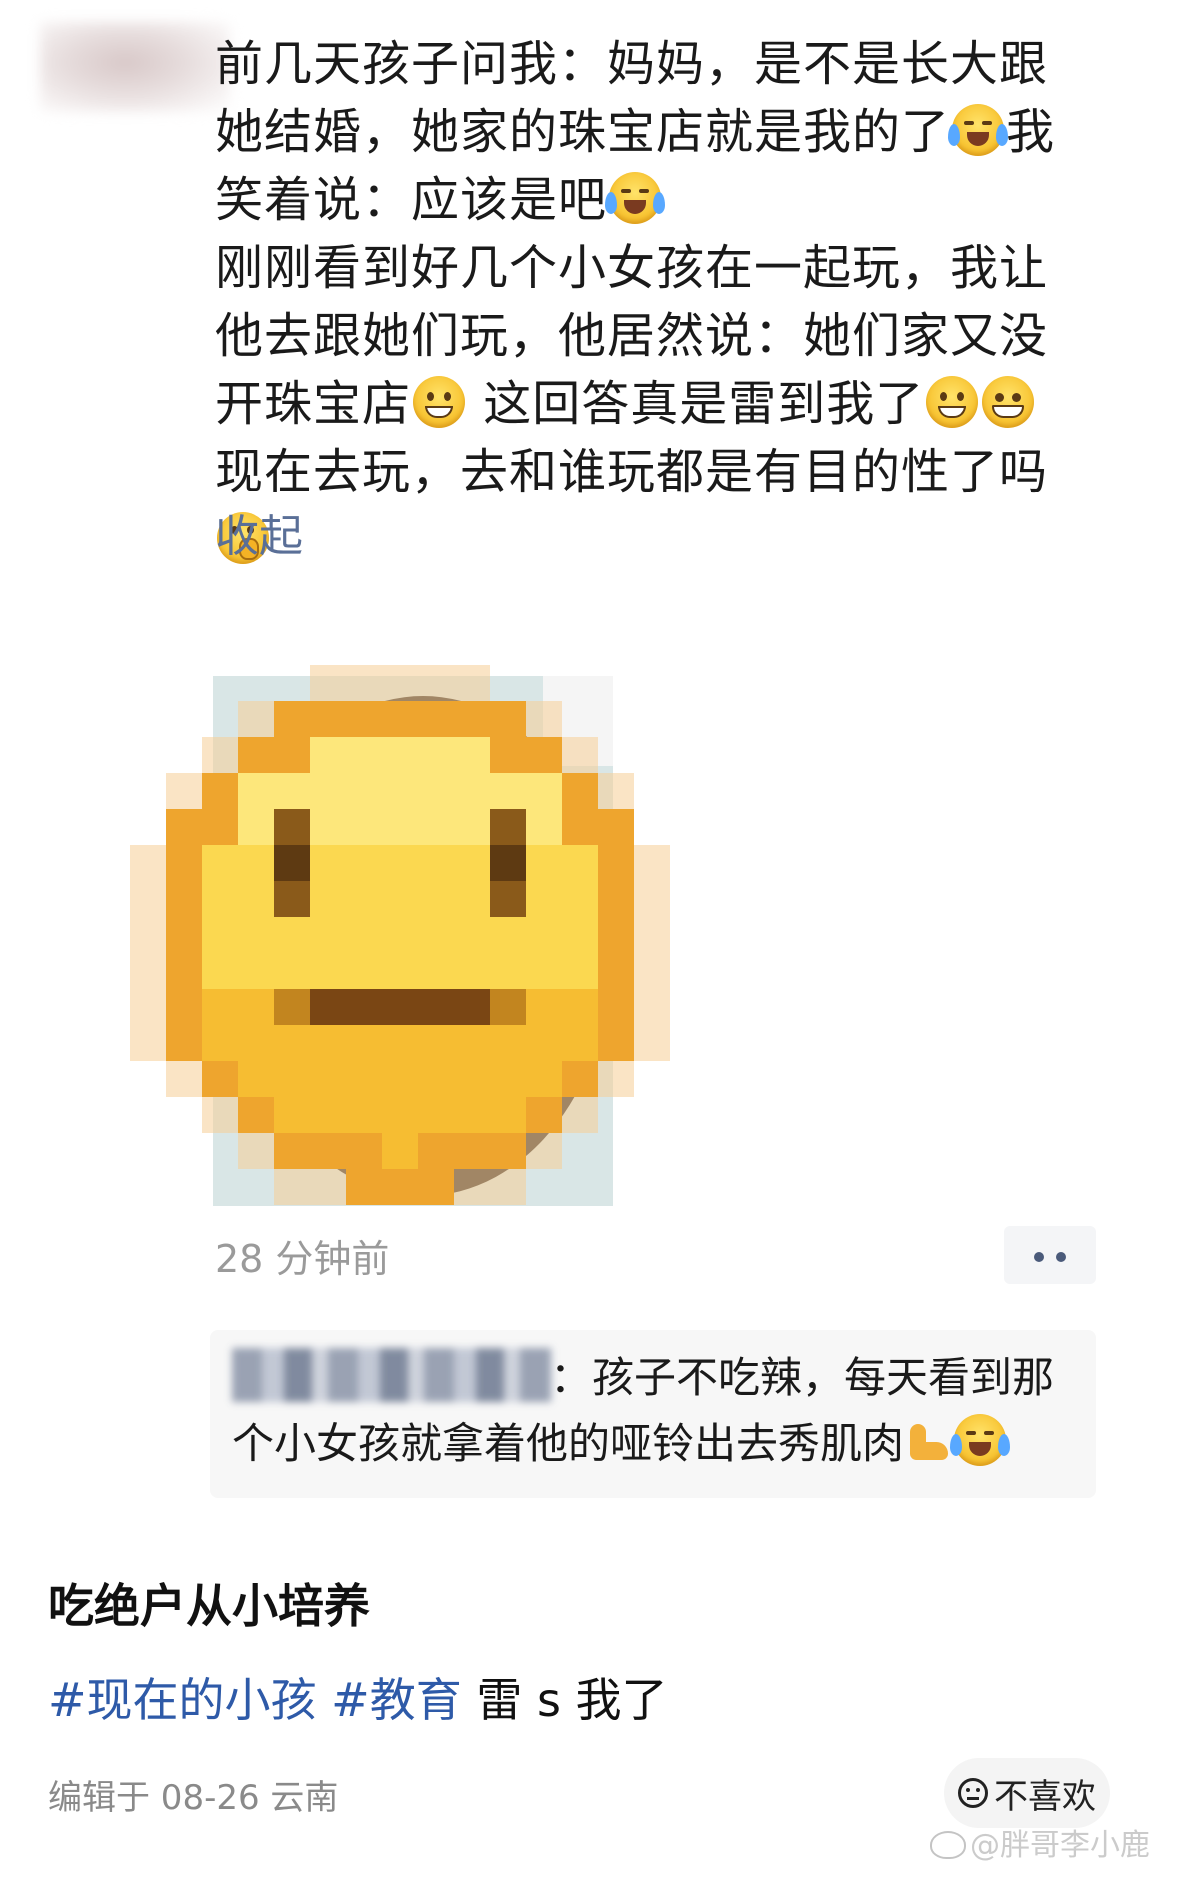  What do you see at coordinates (952, 402) in the screenshot?
I see `grin-emoji-icon` at bounding box center [952, 402].